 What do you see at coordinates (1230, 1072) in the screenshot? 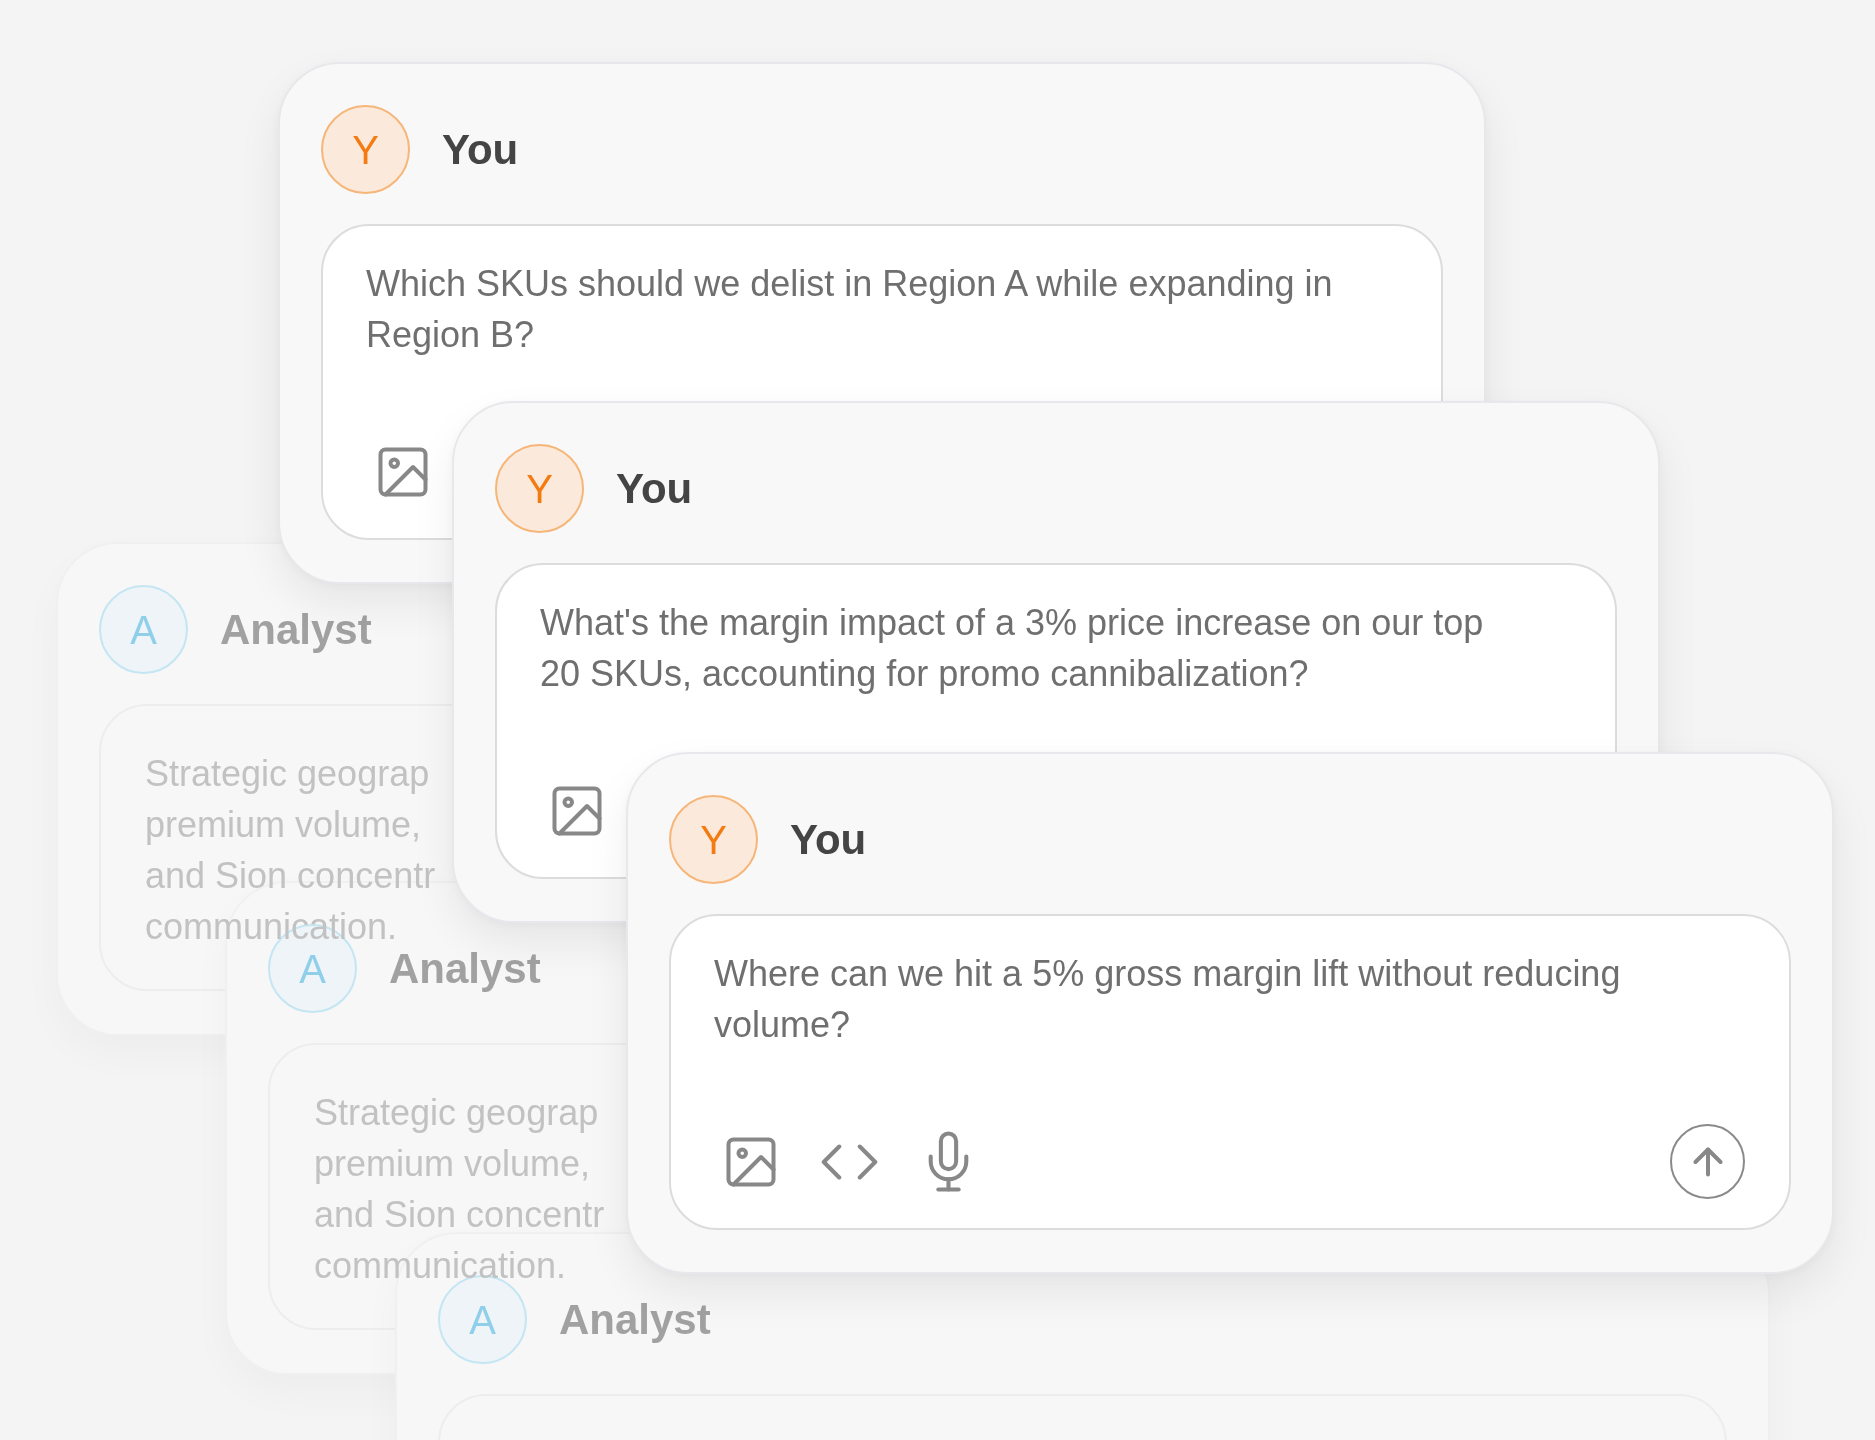
I see `prompt-field: Where can we hit a 5% gross margin lift without reducing volume?` at bounding box center [1230, 1072].